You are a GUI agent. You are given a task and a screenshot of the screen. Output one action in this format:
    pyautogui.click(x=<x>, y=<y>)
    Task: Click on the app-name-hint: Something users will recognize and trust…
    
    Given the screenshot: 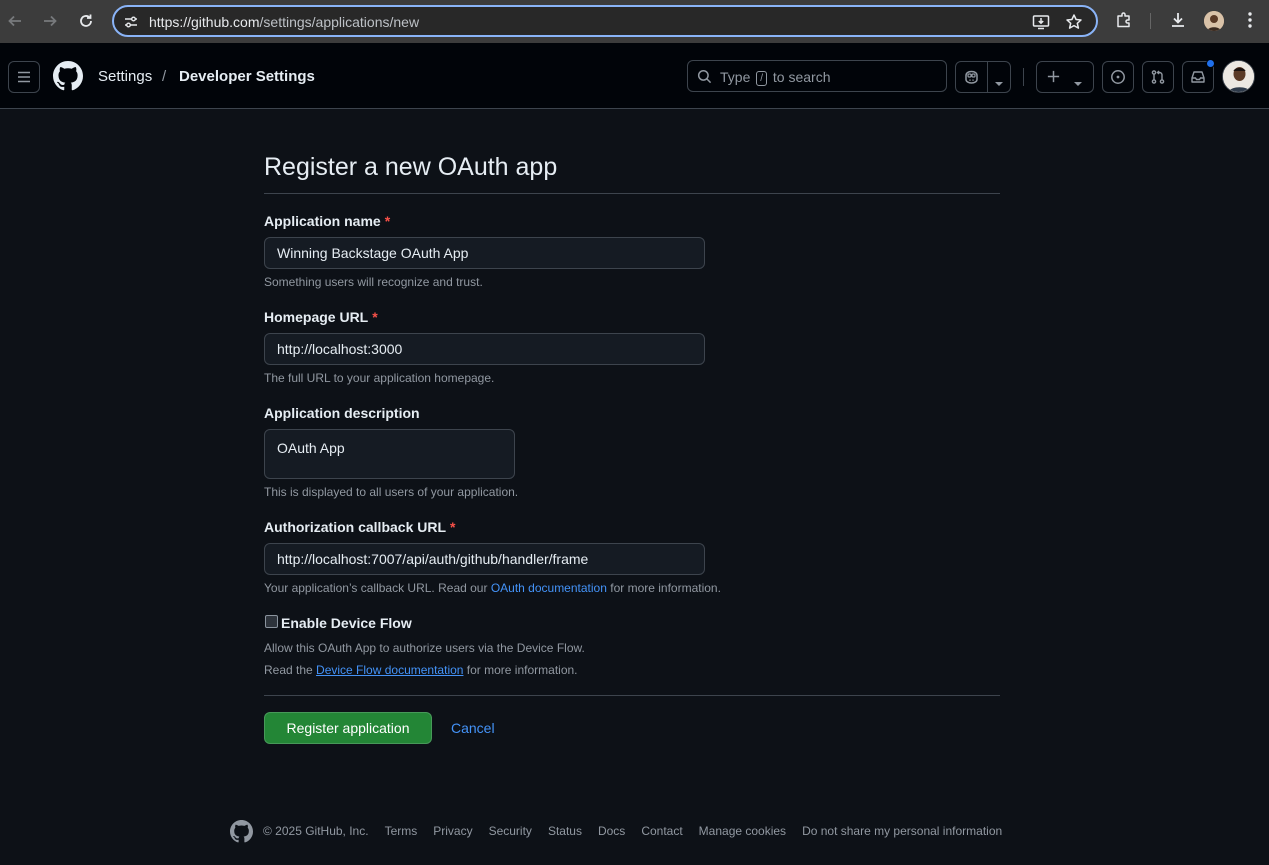 What is the action you would take?
    pyautogui.click(x=373, y=282)
    